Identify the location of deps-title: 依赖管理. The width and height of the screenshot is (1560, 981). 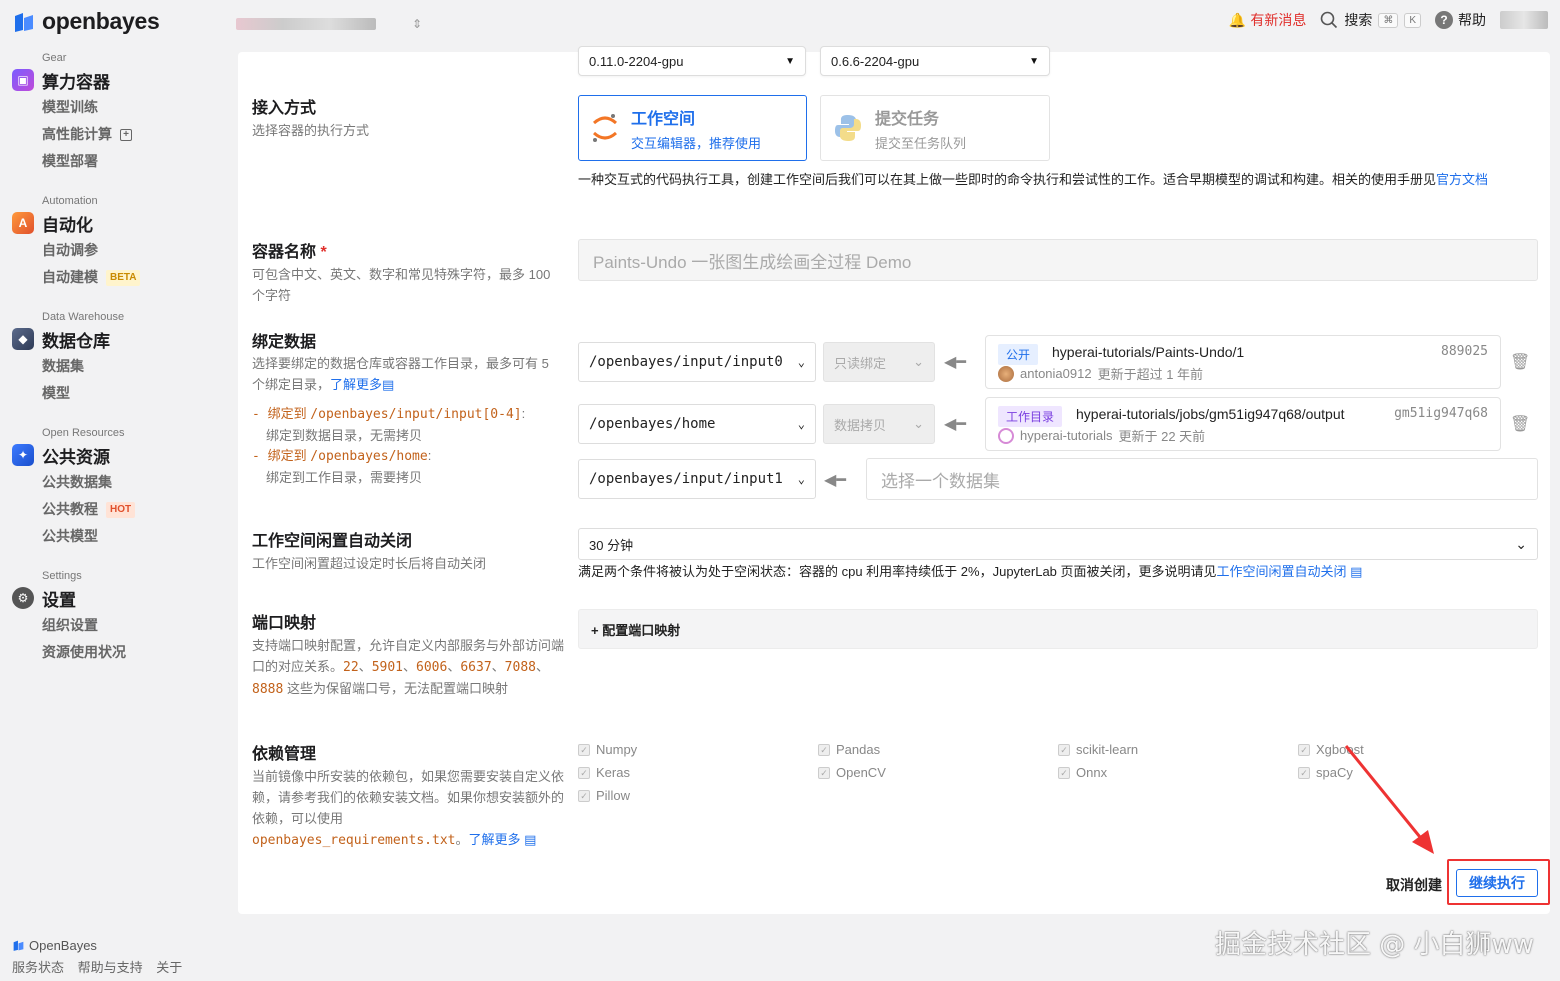
(284, 754).